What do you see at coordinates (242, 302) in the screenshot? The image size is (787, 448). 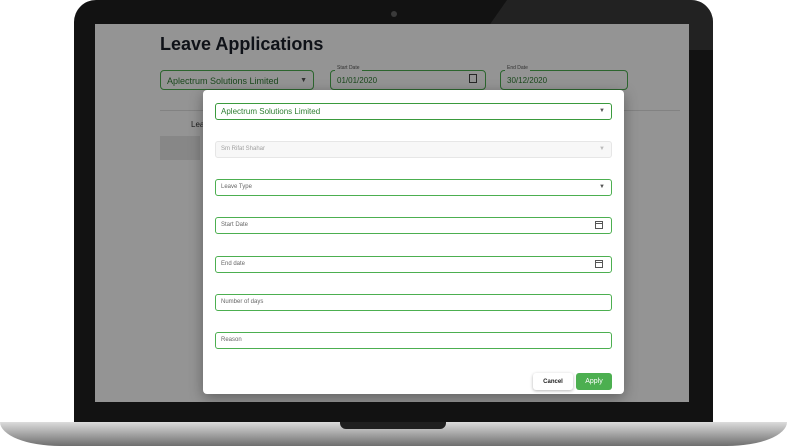 I see `days-placeholder: Number of days` at bounding box center [242, 302].